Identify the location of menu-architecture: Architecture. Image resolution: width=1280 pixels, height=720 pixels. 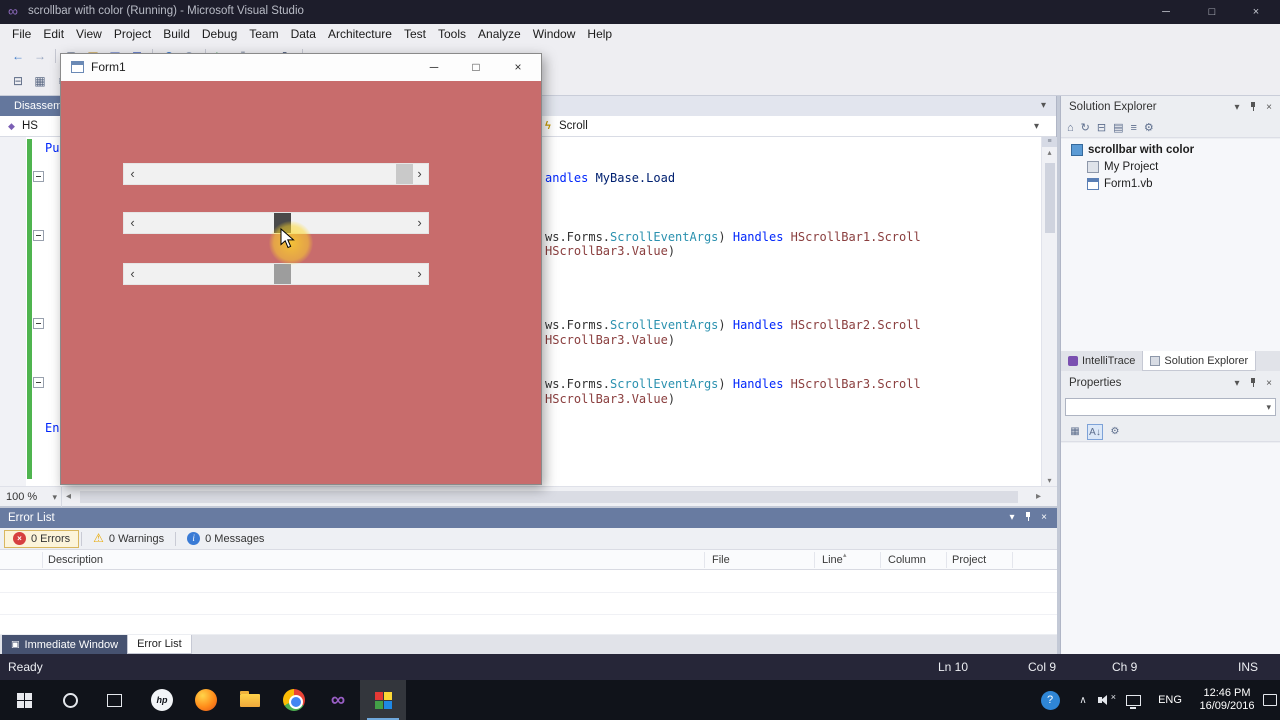
(360, 34).